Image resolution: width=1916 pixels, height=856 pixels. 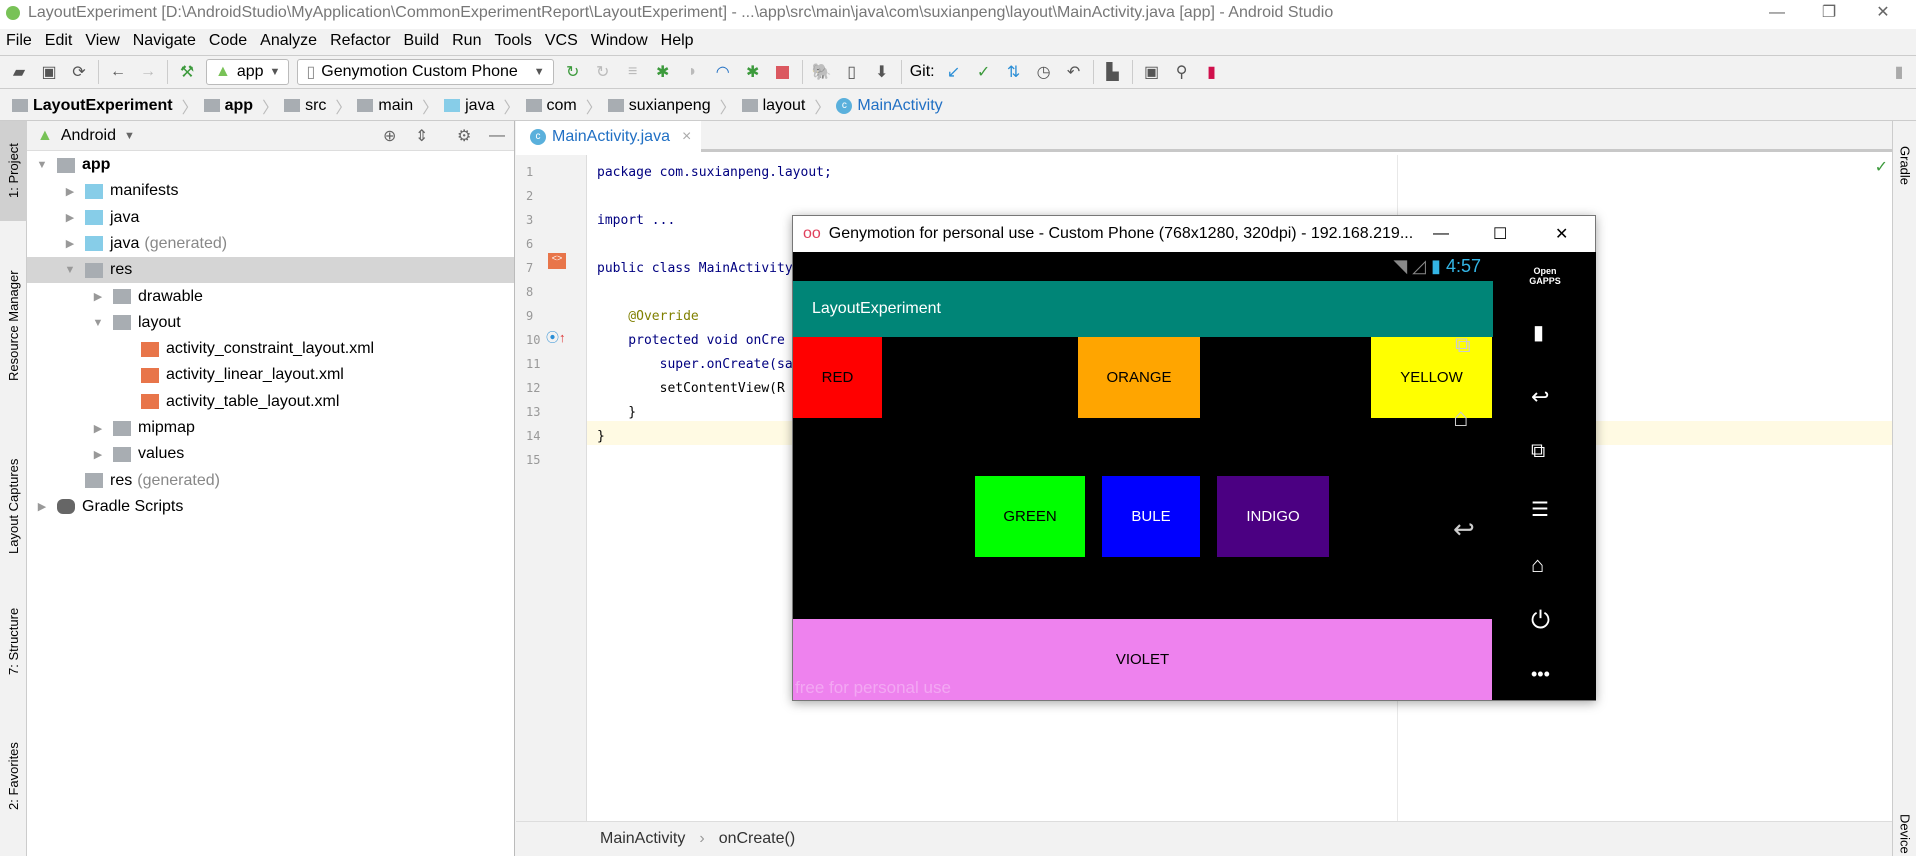 I want to click on tree-item: ▼ res, so click(x=270, y=270).